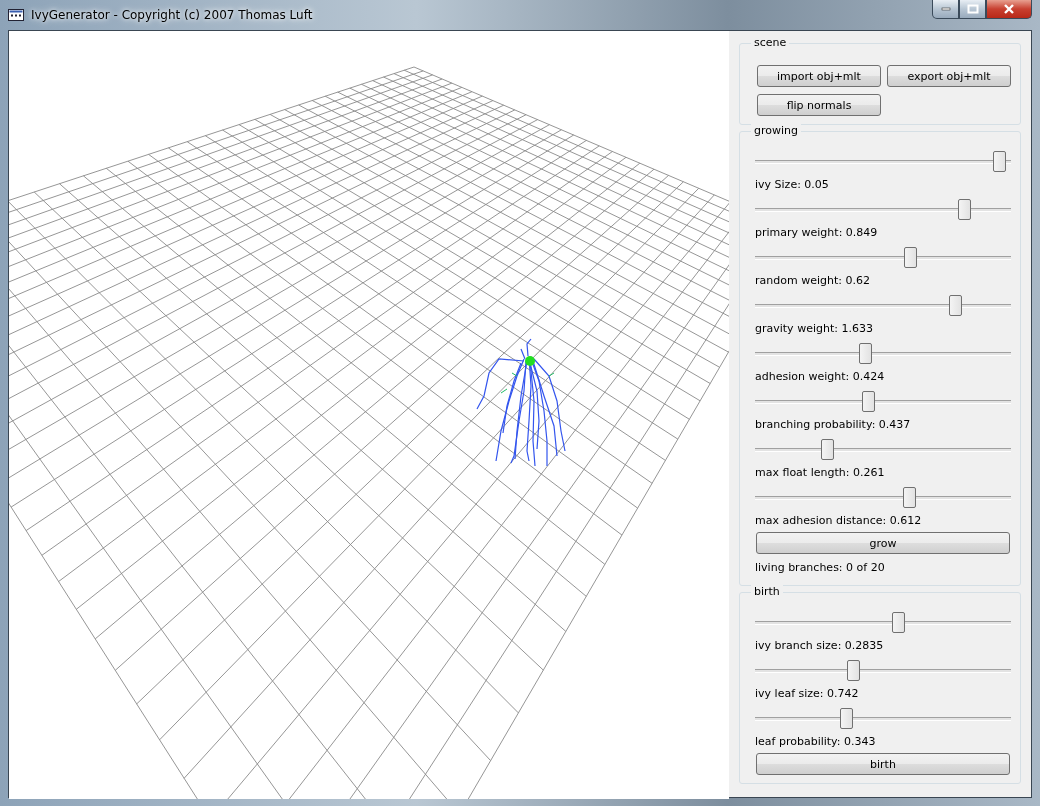 The width and height of the screenshot is (1040, 806). Describe the element at coordinates (883, 543) in the screenshot. I see `action-button: grow` at that location.